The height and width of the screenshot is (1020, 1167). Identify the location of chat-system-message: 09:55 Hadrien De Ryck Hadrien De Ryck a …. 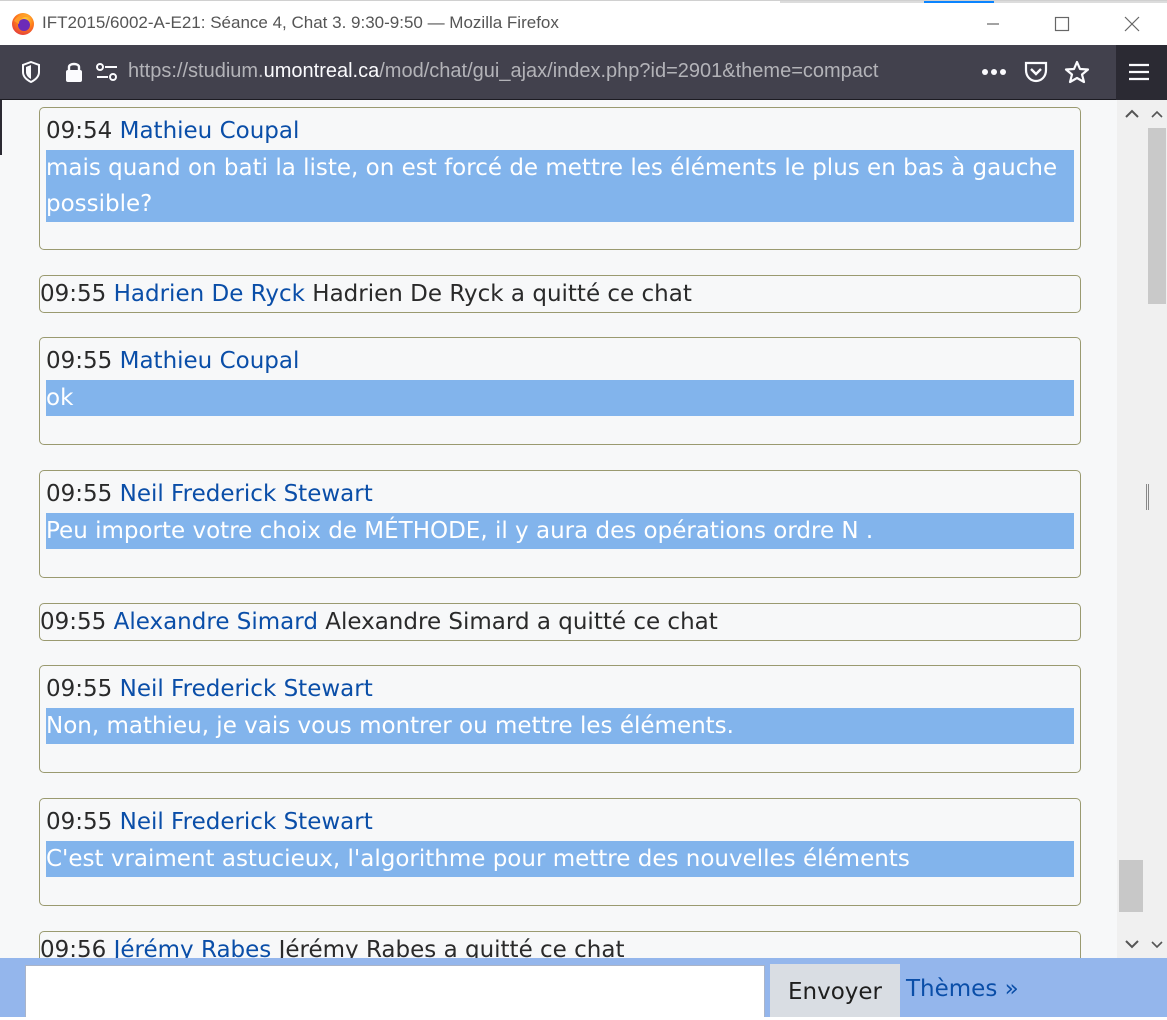
(560, 294).